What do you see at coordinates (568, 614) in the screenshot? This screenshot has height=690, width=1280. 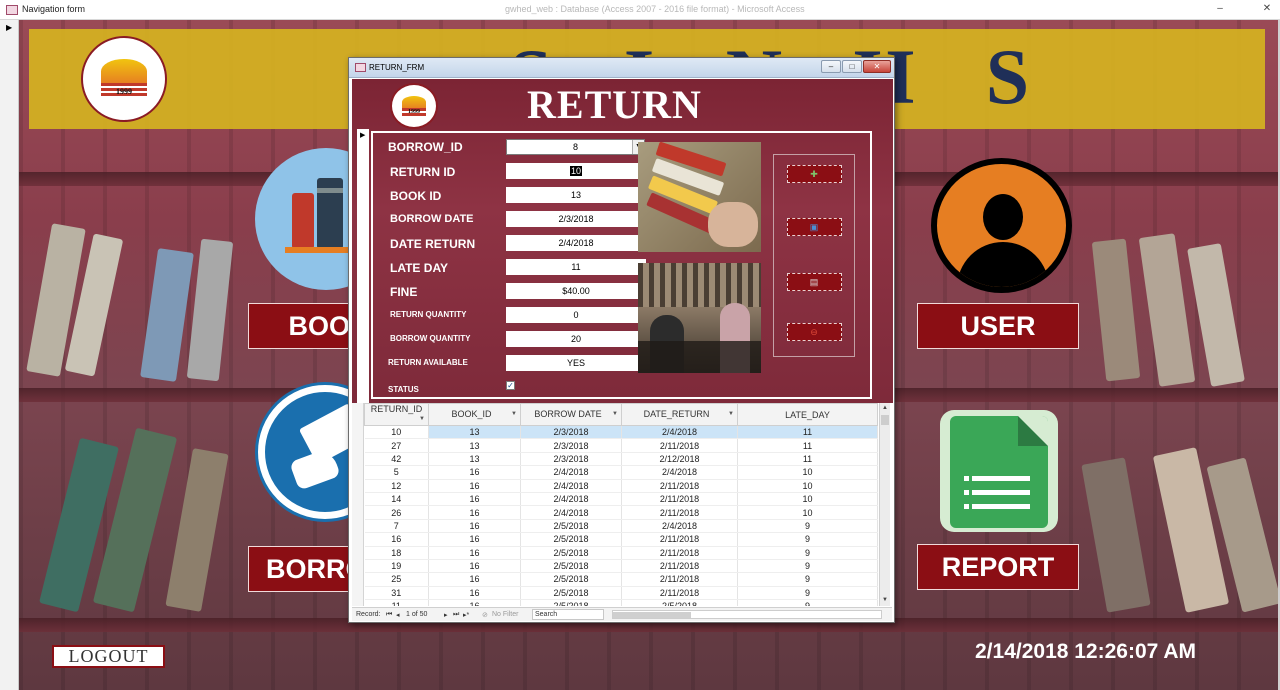 I see `search-input: Search` at bounding box center [568, 614].